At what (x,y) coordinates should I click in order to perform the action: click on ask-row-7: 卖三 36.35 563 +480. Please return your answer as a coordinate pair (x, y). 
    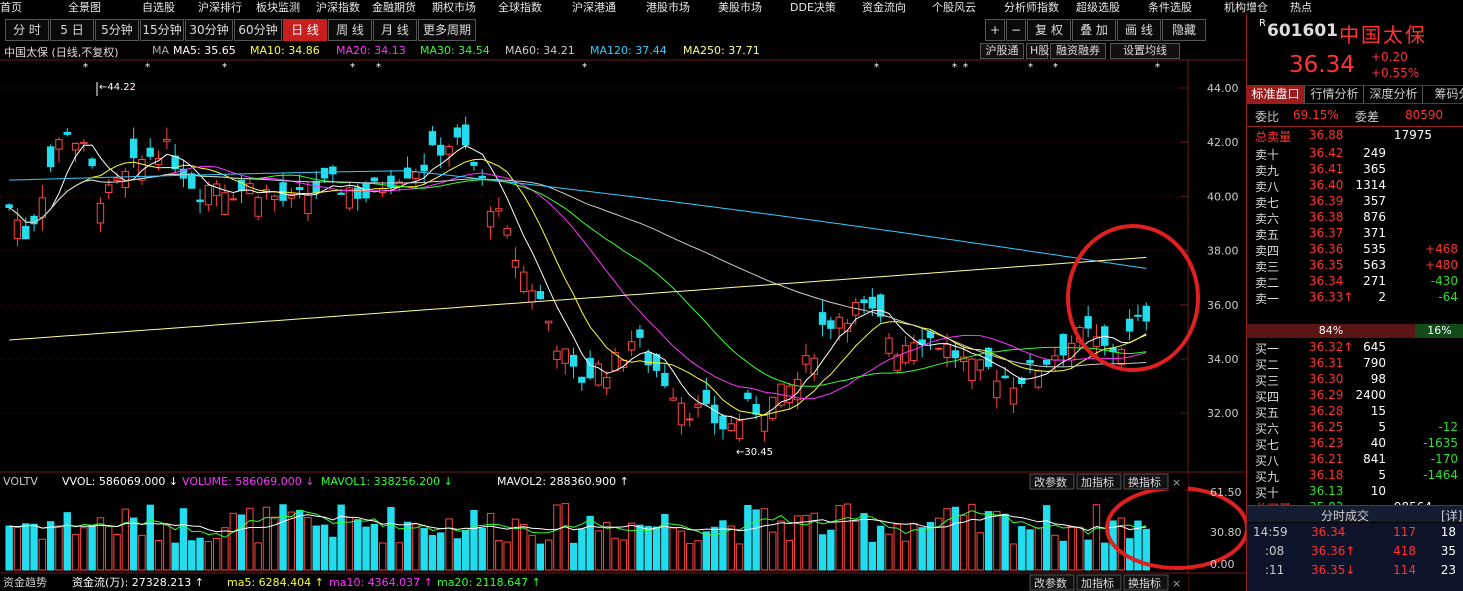
    Looking at the image, I should click on (1355, 266).